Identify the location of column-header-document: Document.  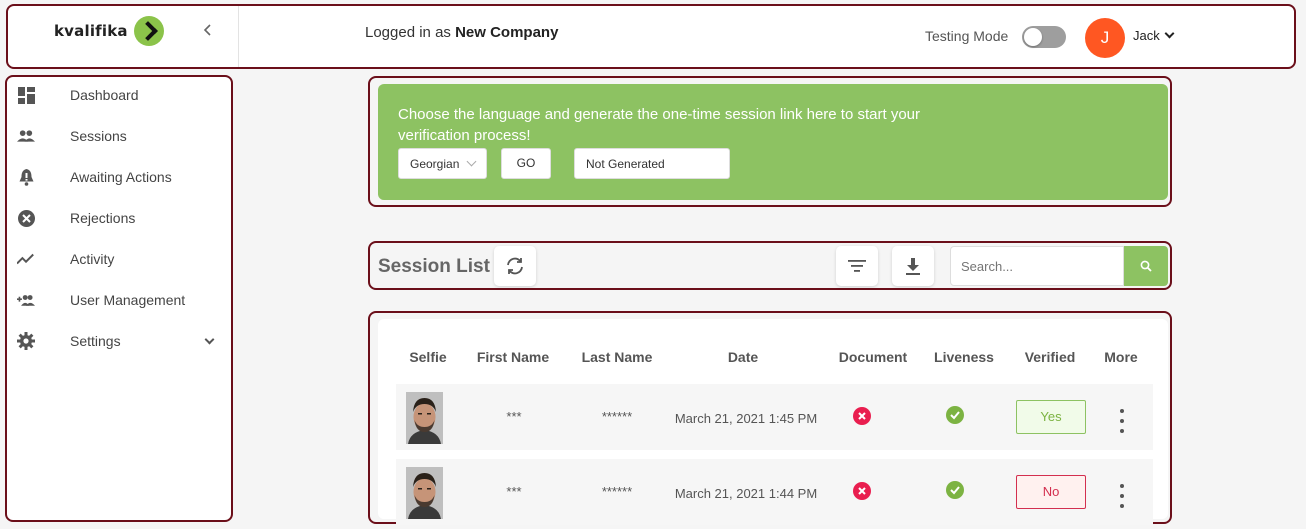
(873, 357).